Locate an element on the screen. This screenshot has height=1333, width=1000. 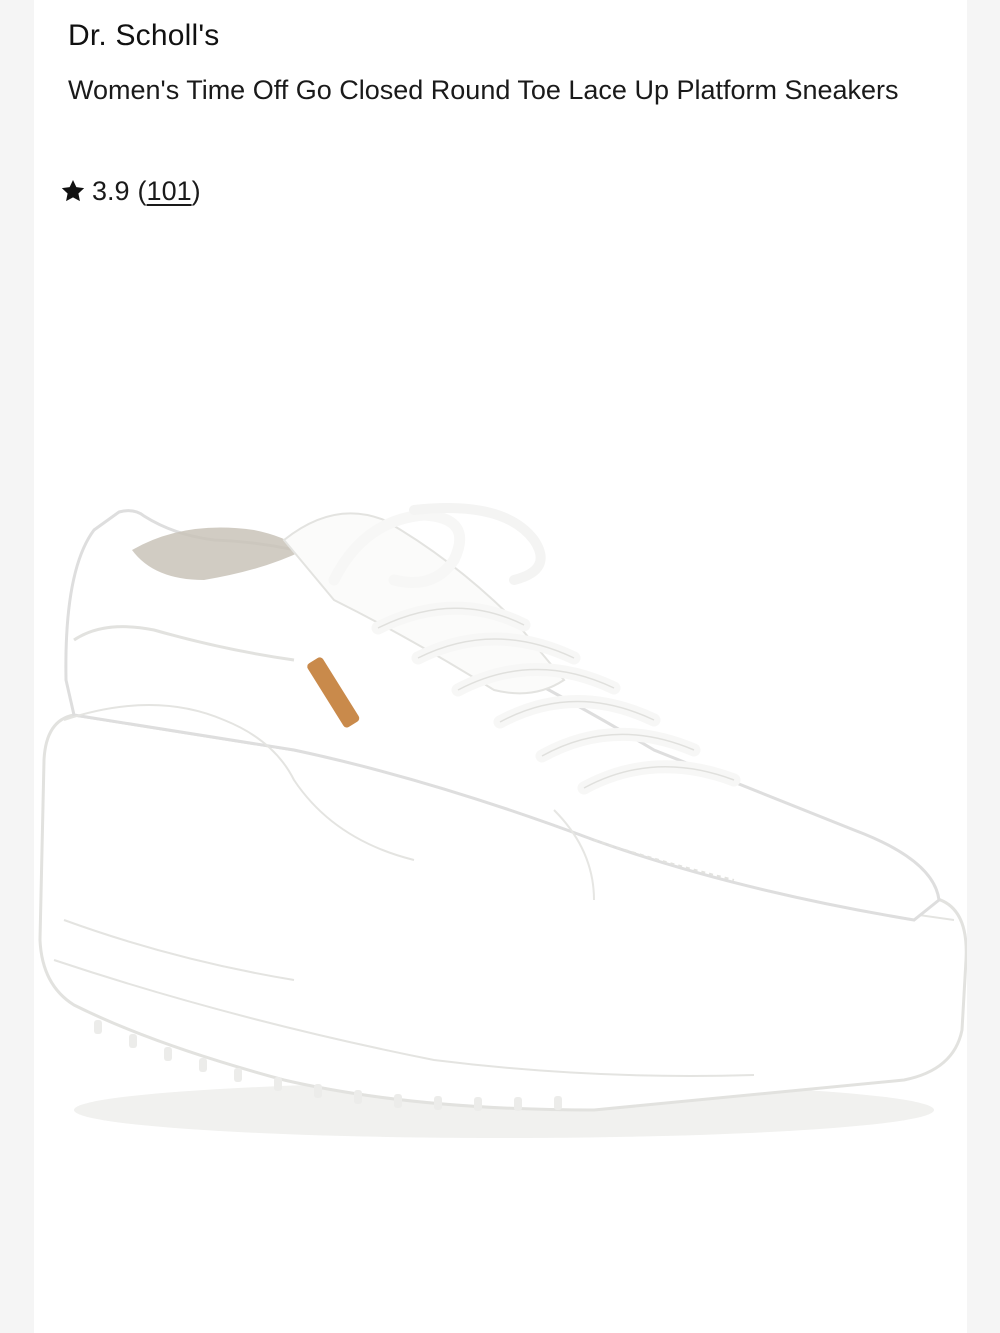
product-rating: 3.9 (101) is located at coordinates (130, 191).